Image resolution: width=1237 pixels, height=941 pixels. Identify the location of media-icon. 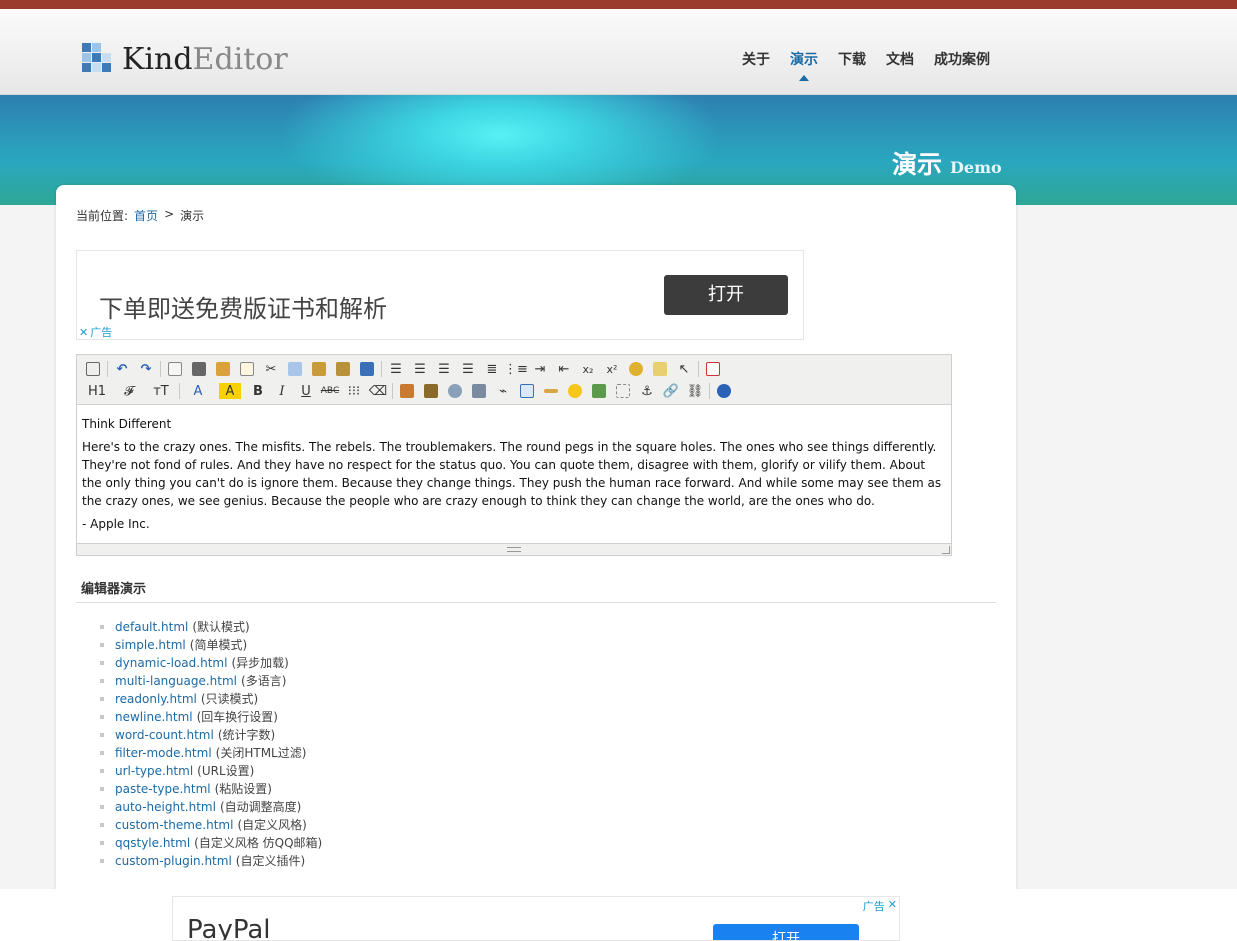
(479, 391).